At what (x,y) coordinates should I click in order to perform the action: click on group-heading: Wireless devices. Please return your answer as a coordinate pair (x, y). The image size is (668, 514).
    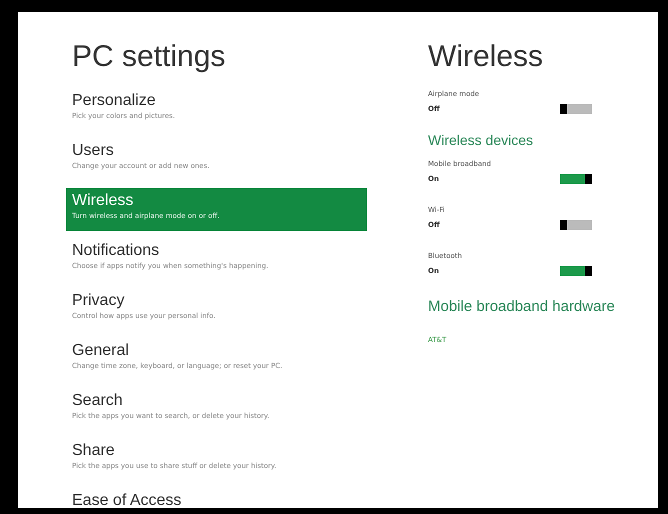
    Looking at the image, I should click on (481, 140).